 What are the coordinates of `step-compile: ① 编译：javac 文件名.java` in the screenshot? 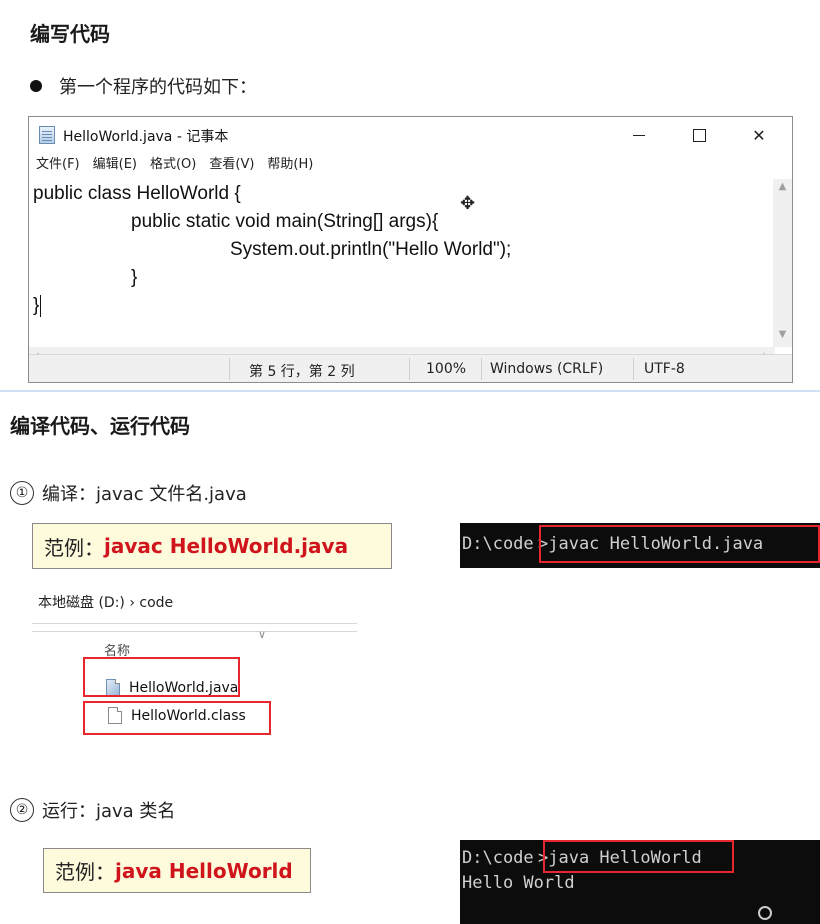 It's located at (128, 493).